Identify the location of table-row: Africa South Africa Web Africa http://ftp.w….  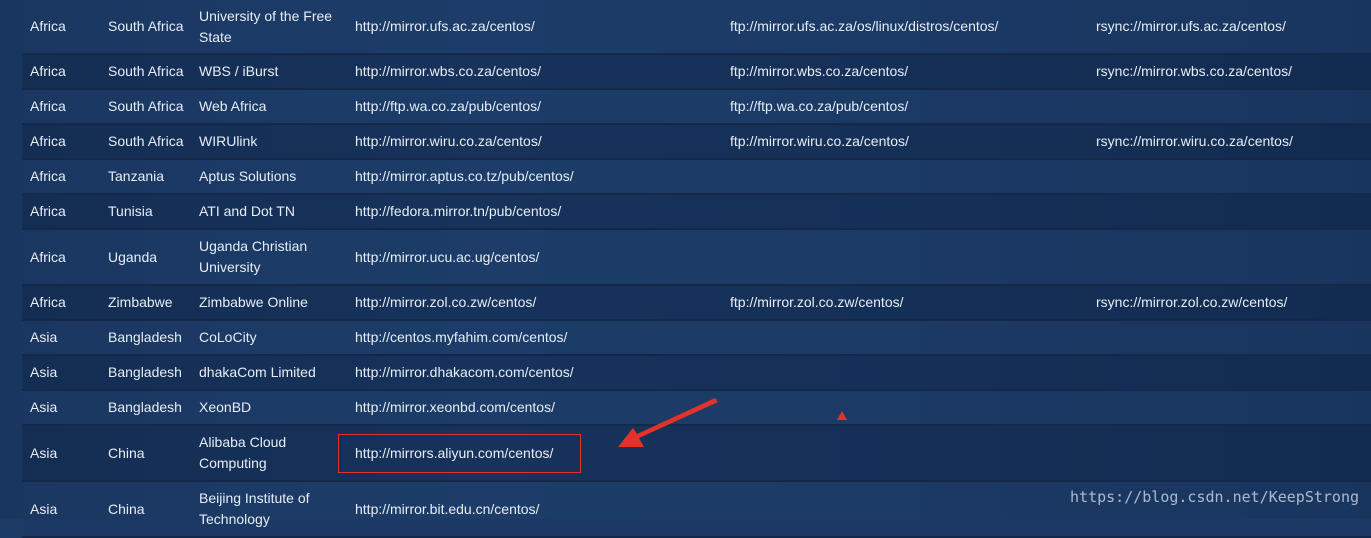
(696, 106).